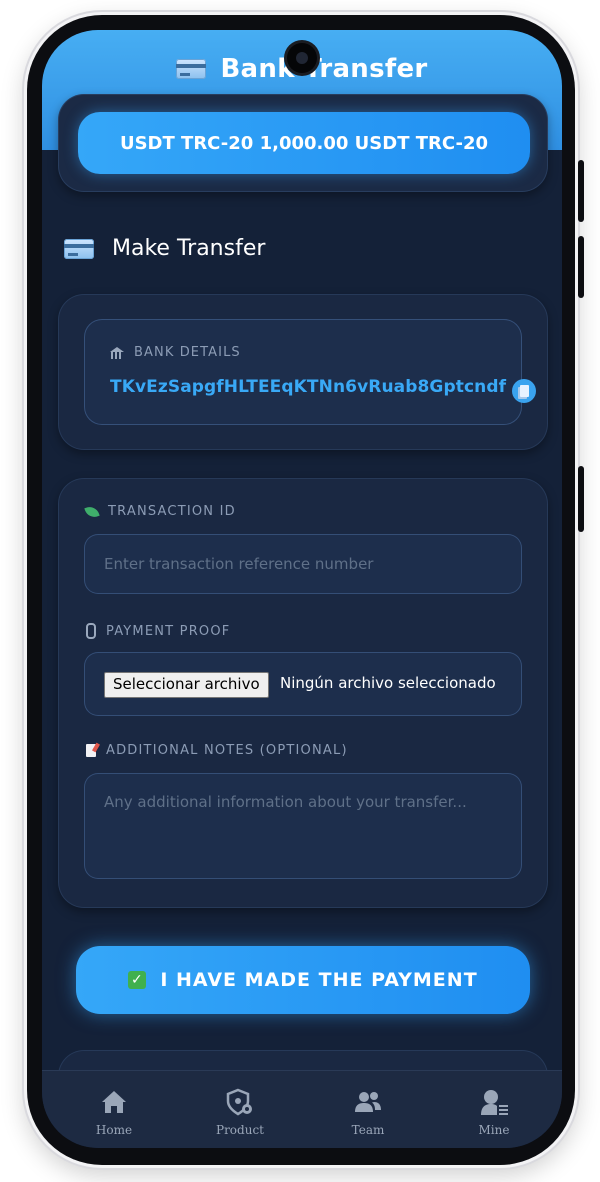  I want to click on nav-item-team: Team, so click(368, 1112).